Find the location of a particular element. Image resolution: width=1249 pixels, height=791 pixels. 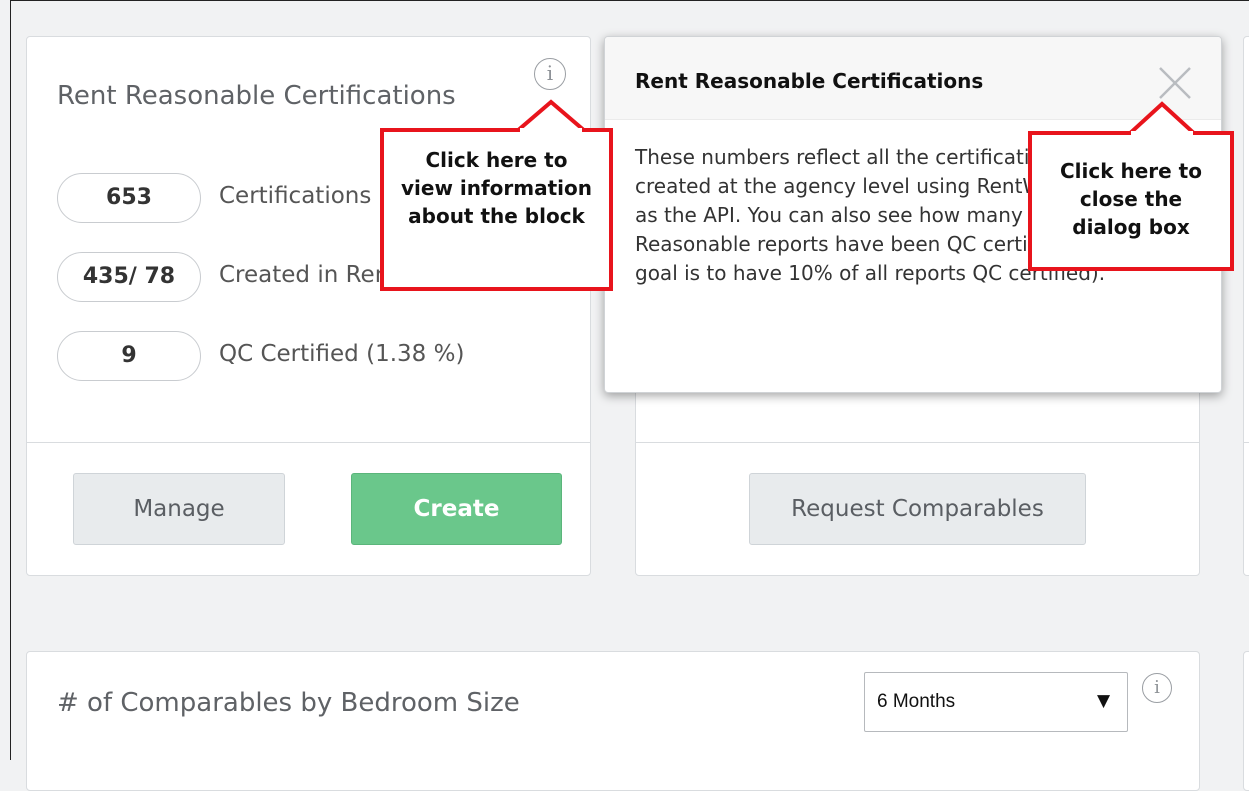

stat-label: Certifications is located at coordinates (295, 196).